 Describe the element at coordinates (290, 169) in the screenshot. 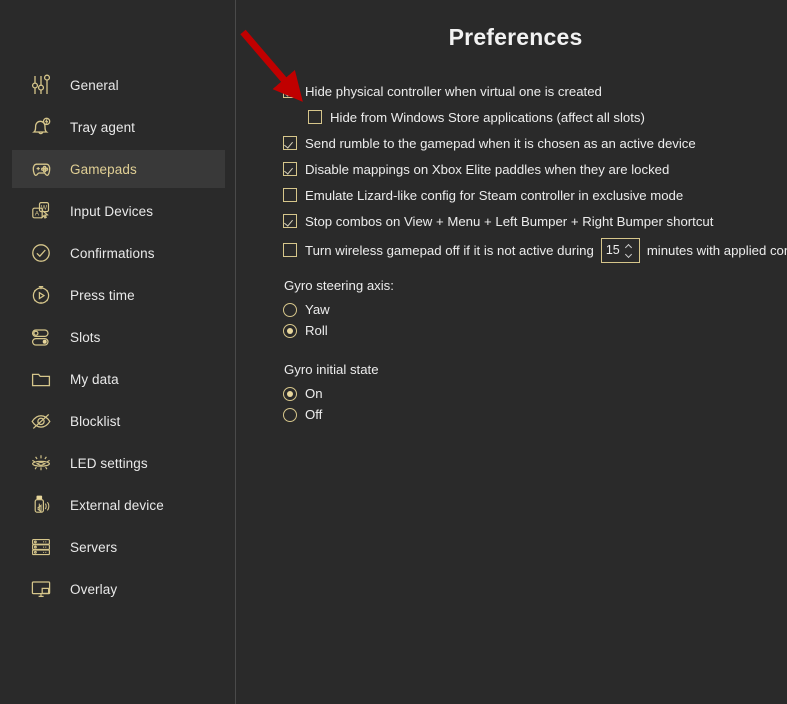

I see `checkbox-disable-elite-paddles` at that location.